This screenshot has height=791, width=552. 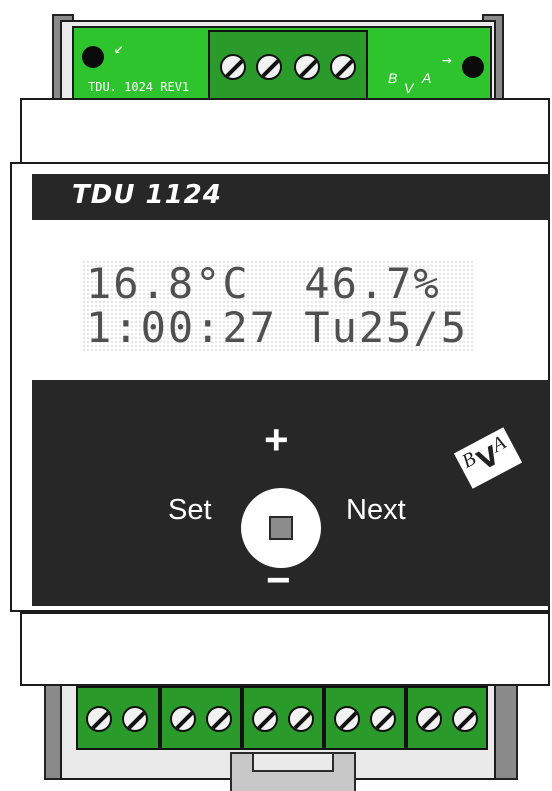 I want to click on pcb-mount-hole-left, so click(x=93, y=57).